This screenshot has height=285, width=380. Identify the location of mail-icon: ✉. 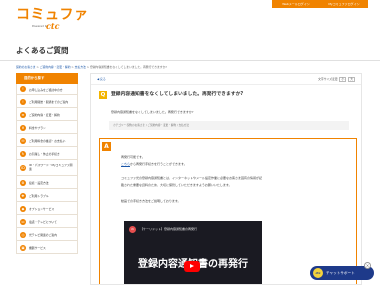
(23, 140).